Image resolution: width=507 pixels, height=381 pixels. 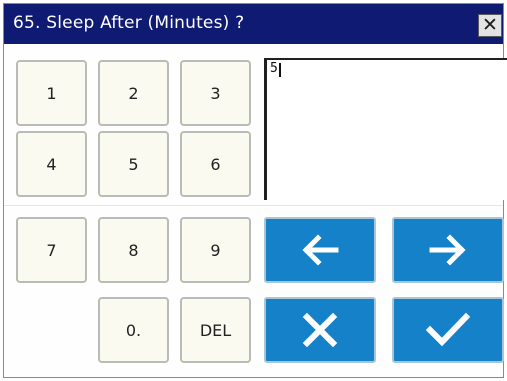 I want to click on value-text: 5, so click(x=274, y=68).